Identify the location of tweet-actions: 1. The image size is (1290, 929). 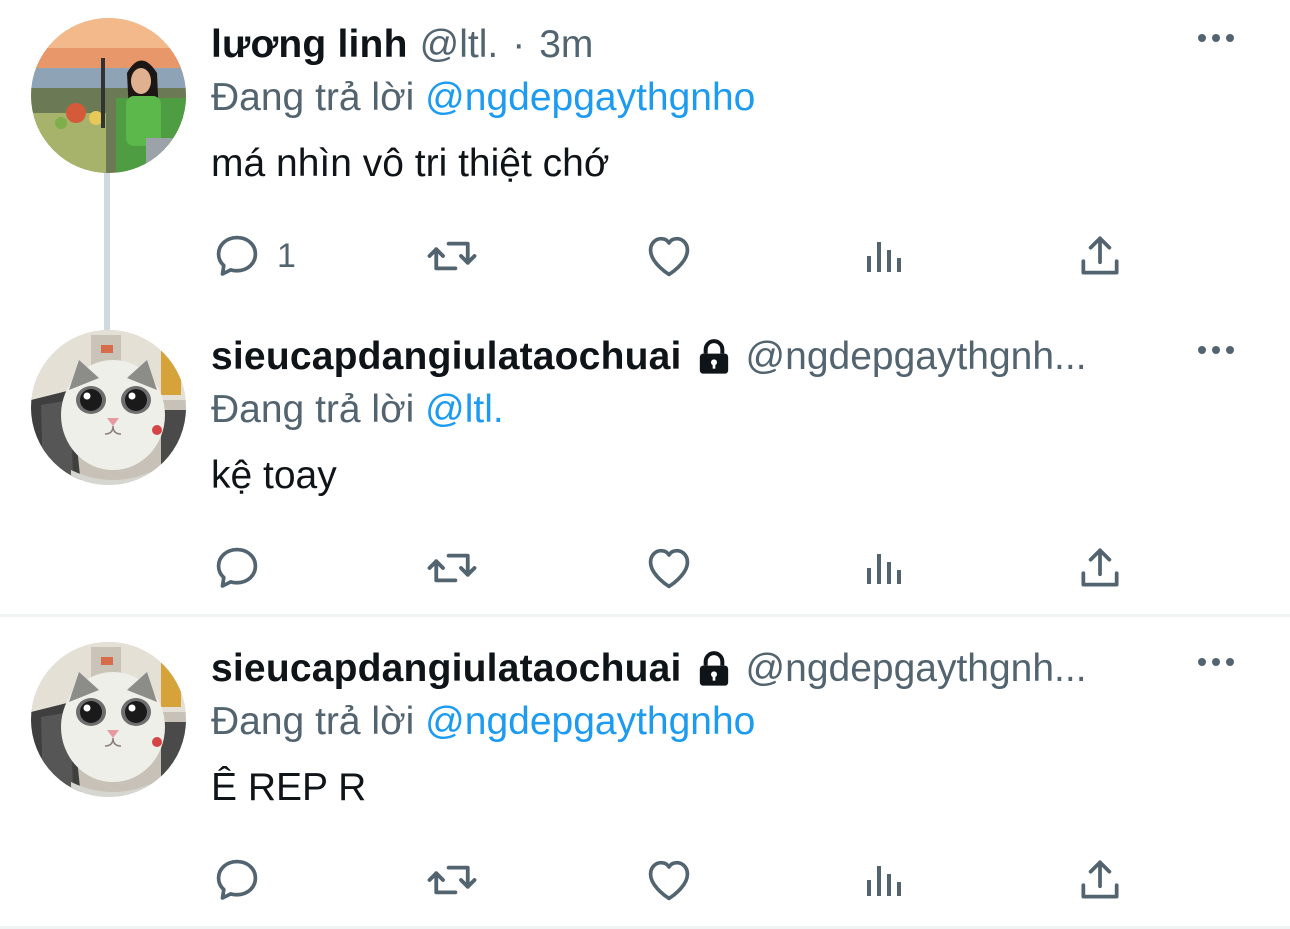
(671, 256).